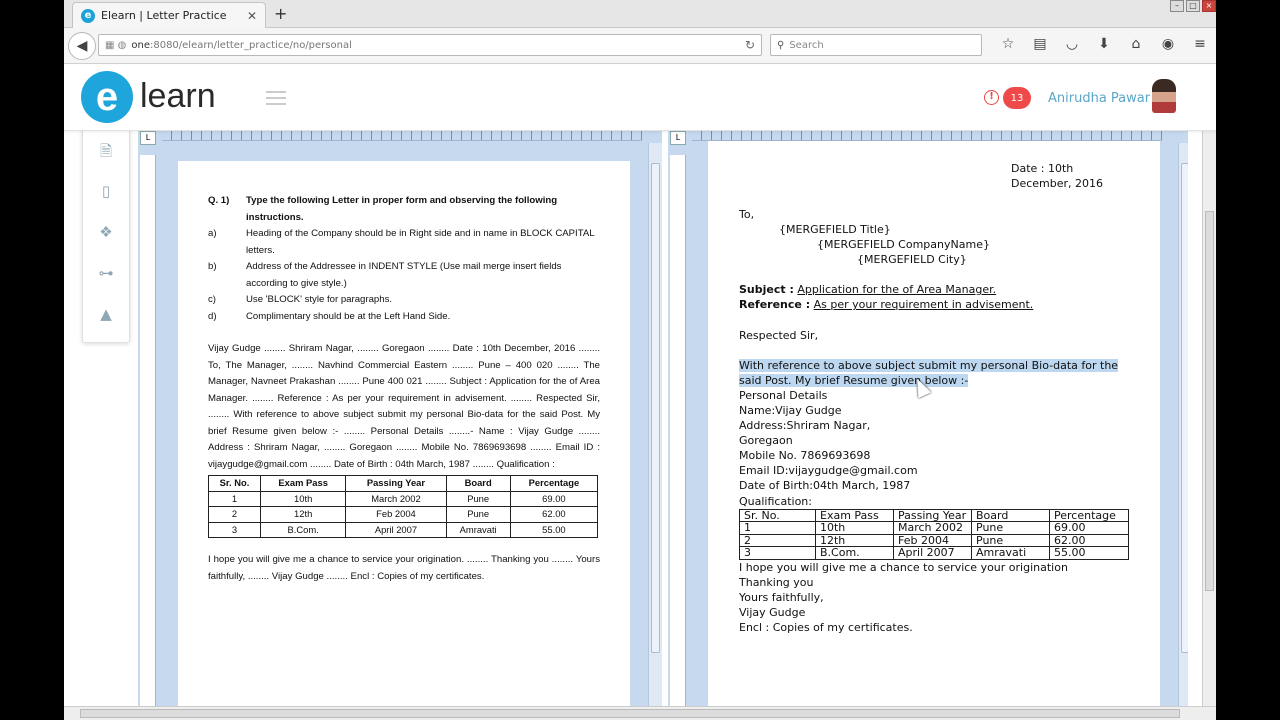 The width and height of the screenshot is (1280, 720). What do you see at coordinates (854, 528) in the screenshot?
I see `table-cell: 10th` at bounding box center [854, 528].